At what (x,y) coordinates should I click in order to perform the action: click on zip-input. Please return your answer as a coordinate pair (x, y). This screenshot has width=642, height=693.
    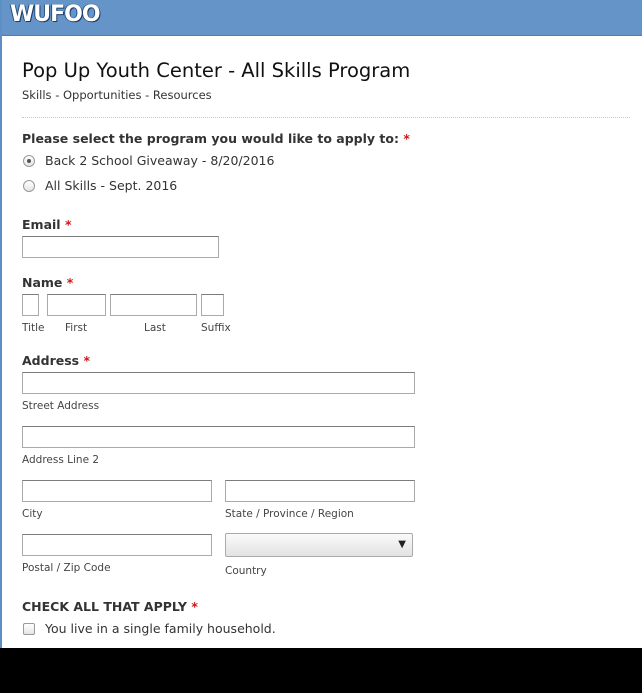
    Looking at the image, I should click on (117, 545).